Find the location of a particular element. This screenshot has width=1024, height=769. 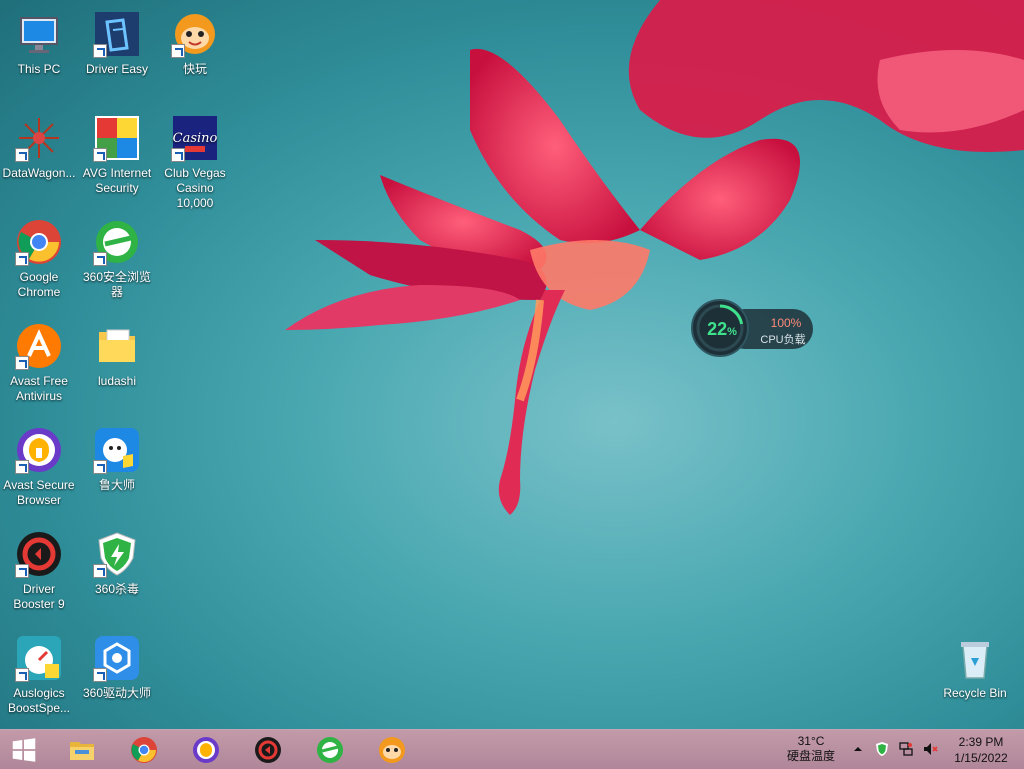

disk-temperature: 31°C 硬盘温度 is located at coordinates (811, 749).